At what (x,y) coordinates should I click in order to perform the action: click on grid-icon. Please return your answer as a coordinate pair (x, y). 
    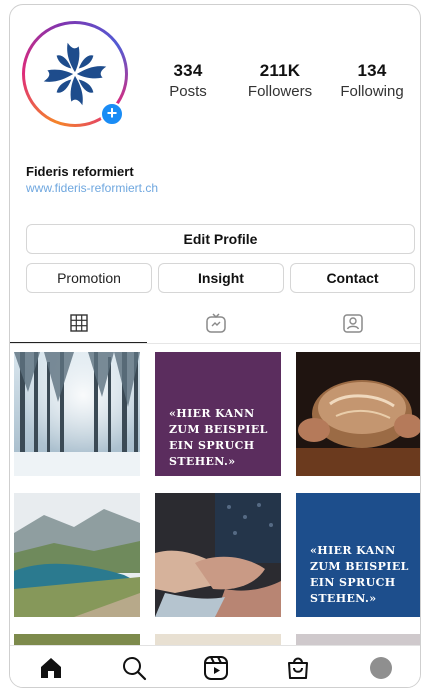
    Looking at the image, I should click on (78, 323).